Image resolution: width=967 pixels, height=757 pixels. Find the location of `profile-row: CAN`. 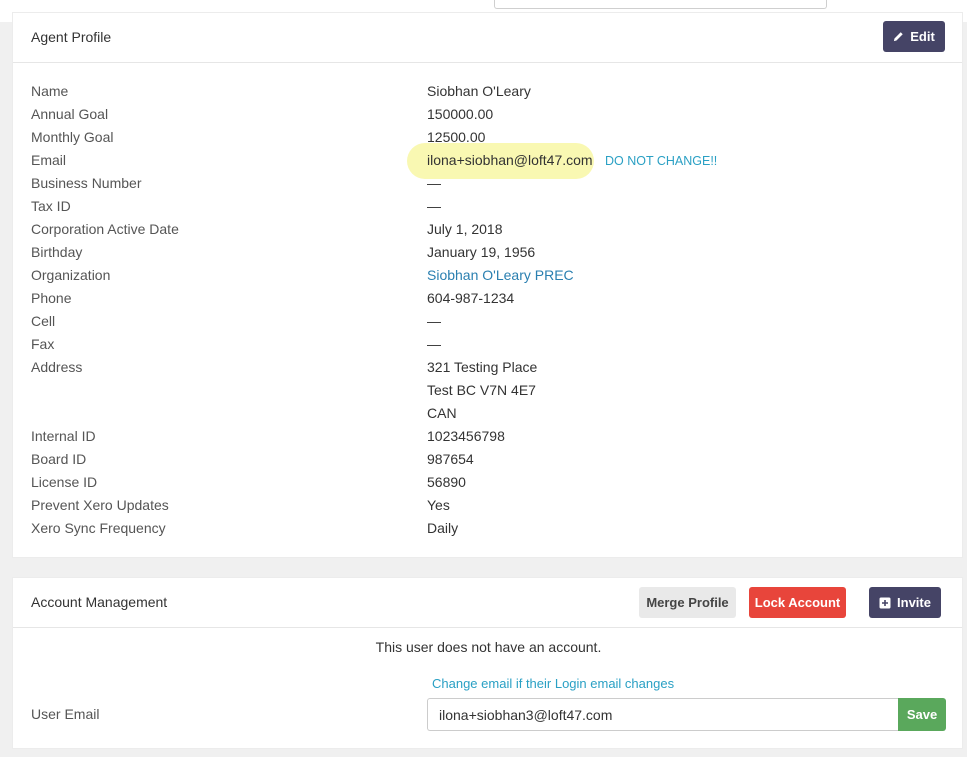

profile-row: CAN is located at coordinates (491, 416).